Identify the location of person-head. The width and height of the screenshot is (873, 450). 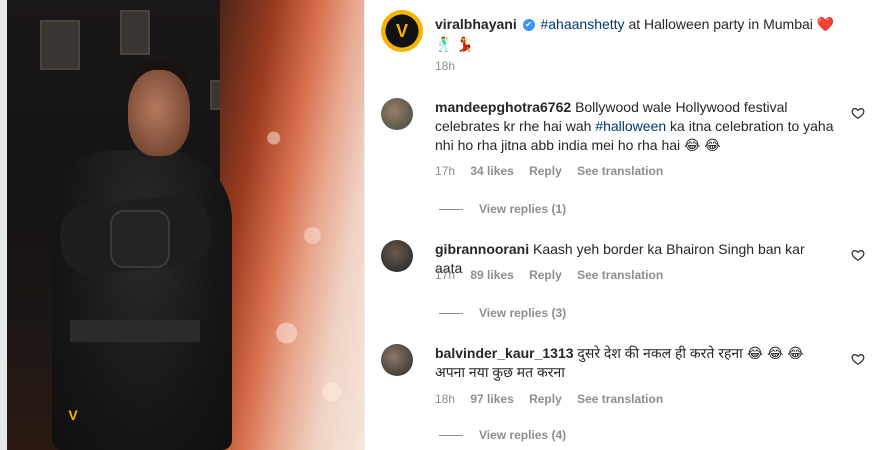
(159, 113).